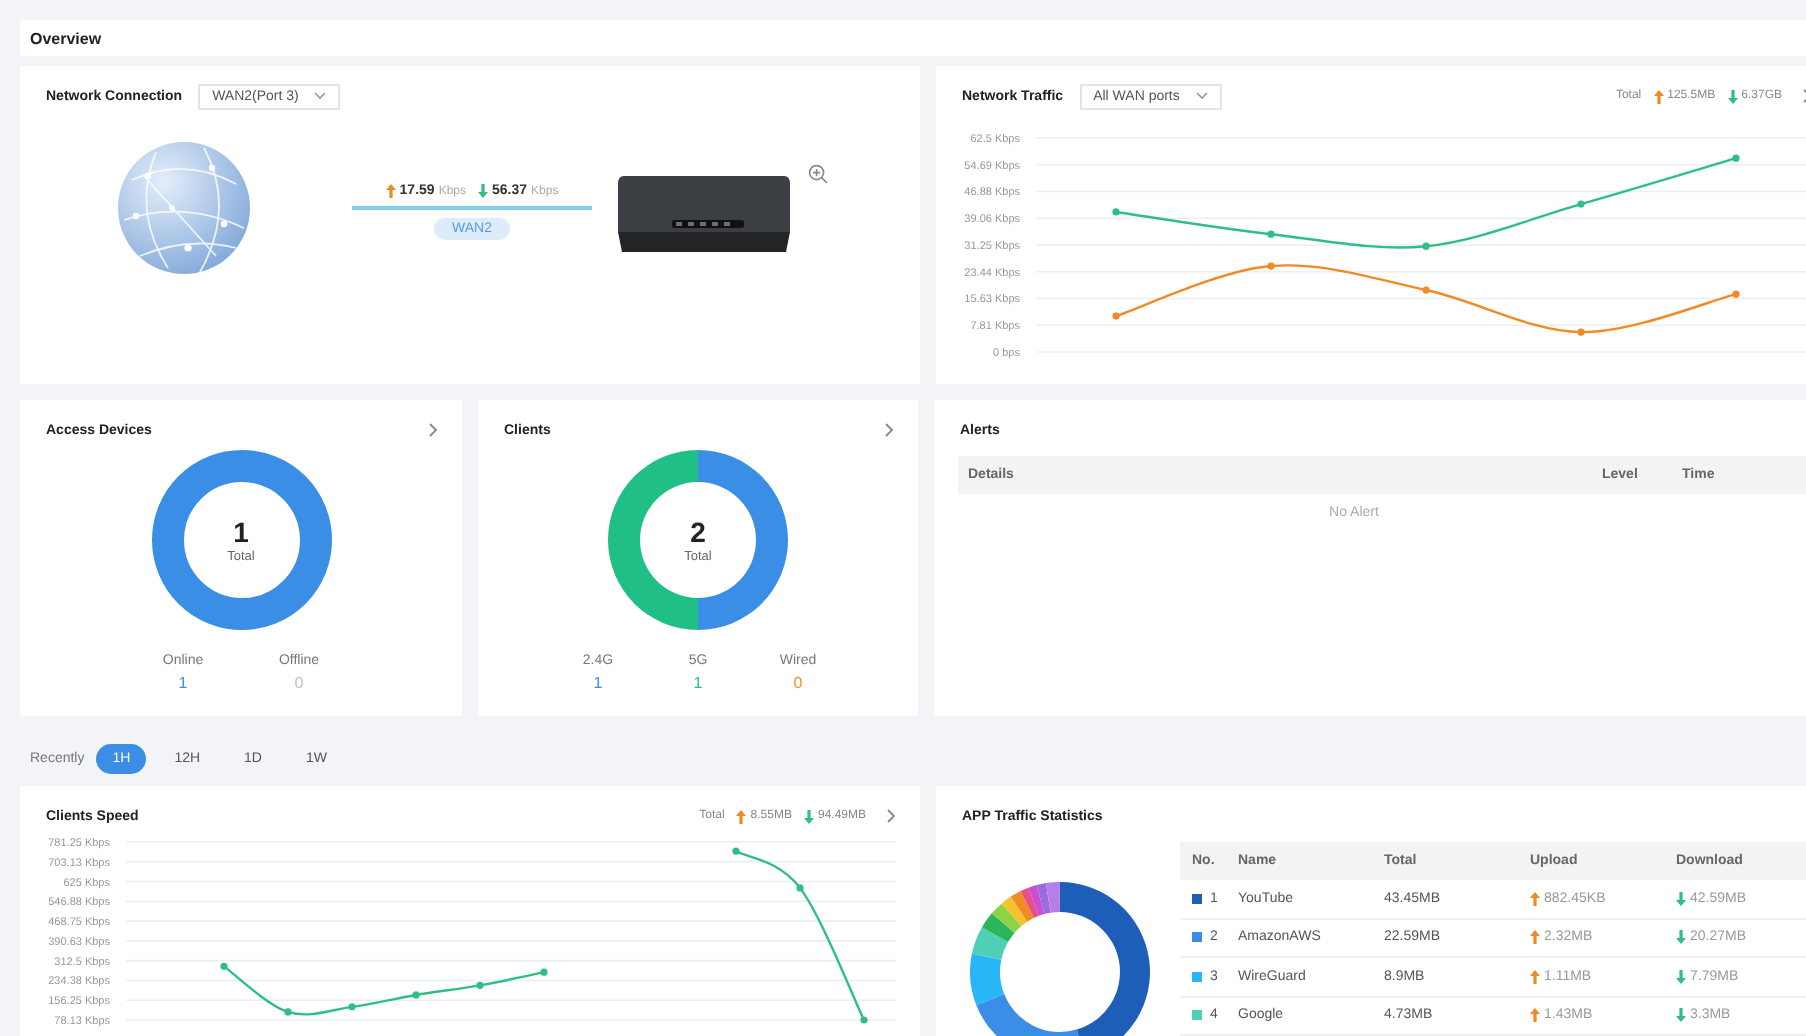 Image resolution: width=1806 pixels, height=1036 pixels. I want to click on zoom-in-icon, so click(818, 174).